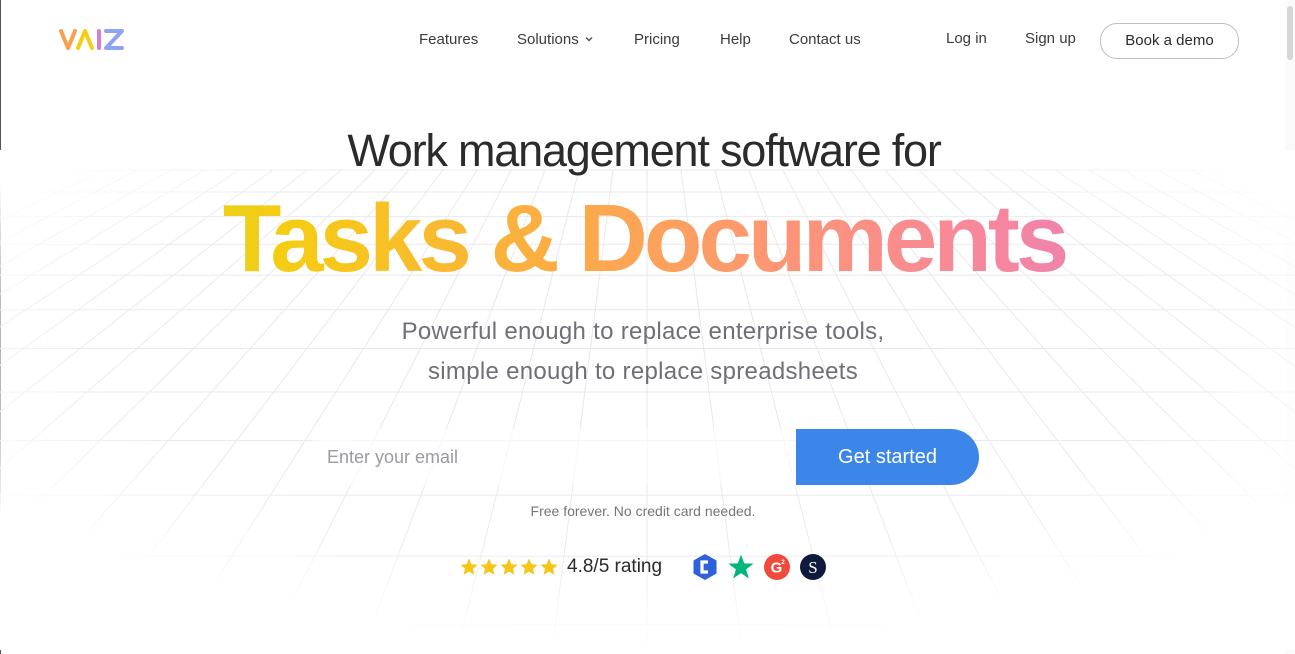 This screenshot has height=654, width=1295. Describe the element at coordinates (966, 39) in the screenshot. I see `login-link: Log in` at that location.